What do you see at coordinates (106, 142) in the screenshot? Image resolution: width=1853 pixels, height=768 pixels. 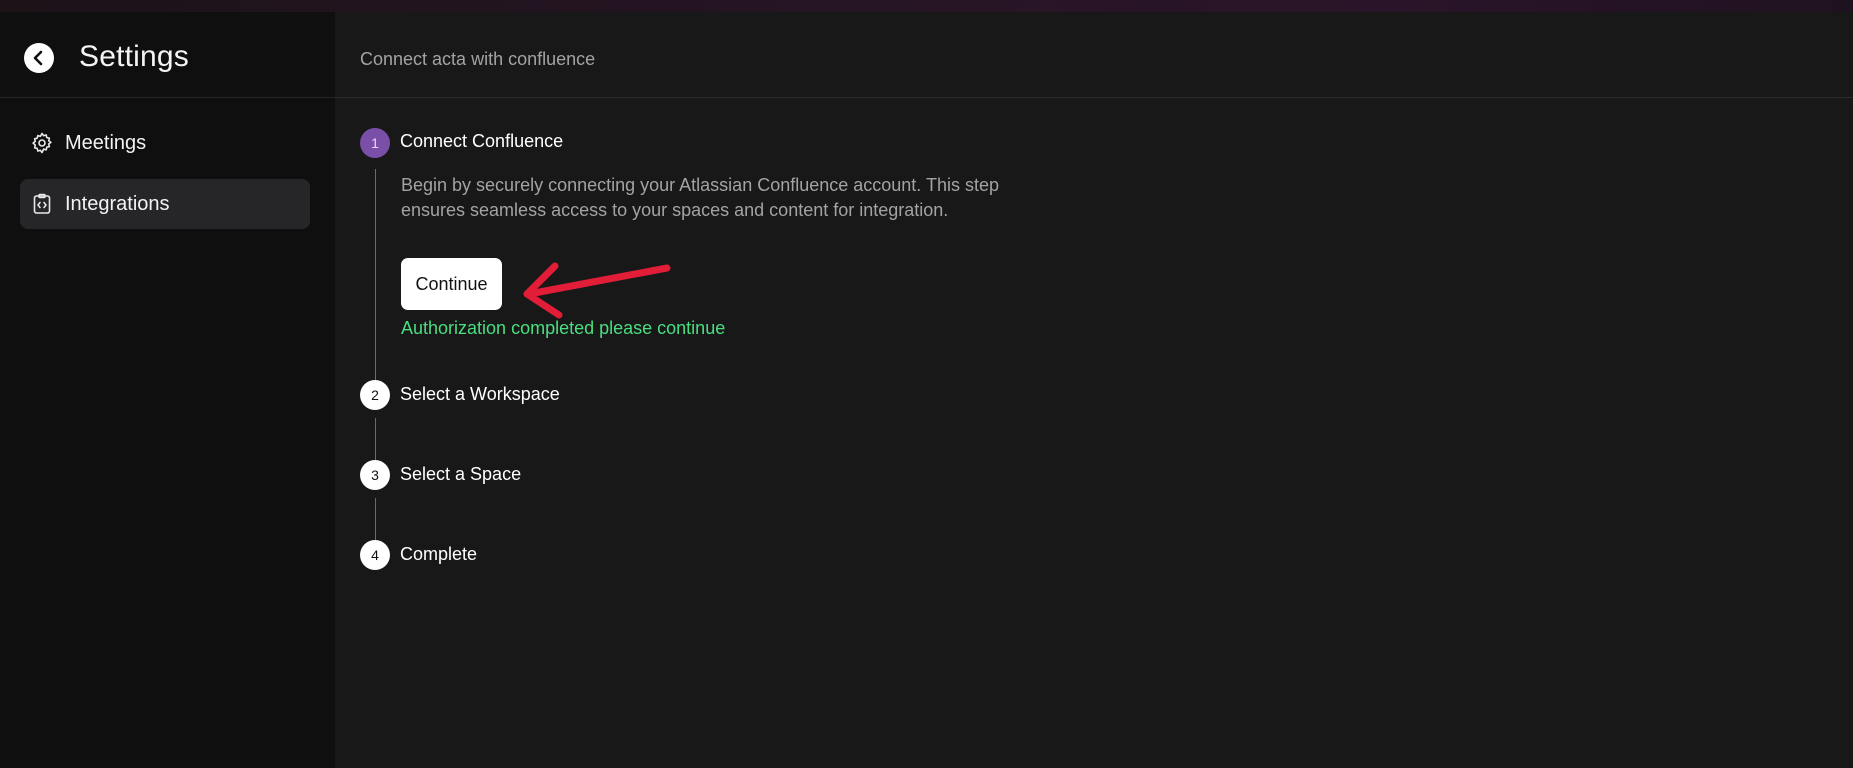 I see `sidebar-item-label: Meetings` at bounding box center [106, 142].